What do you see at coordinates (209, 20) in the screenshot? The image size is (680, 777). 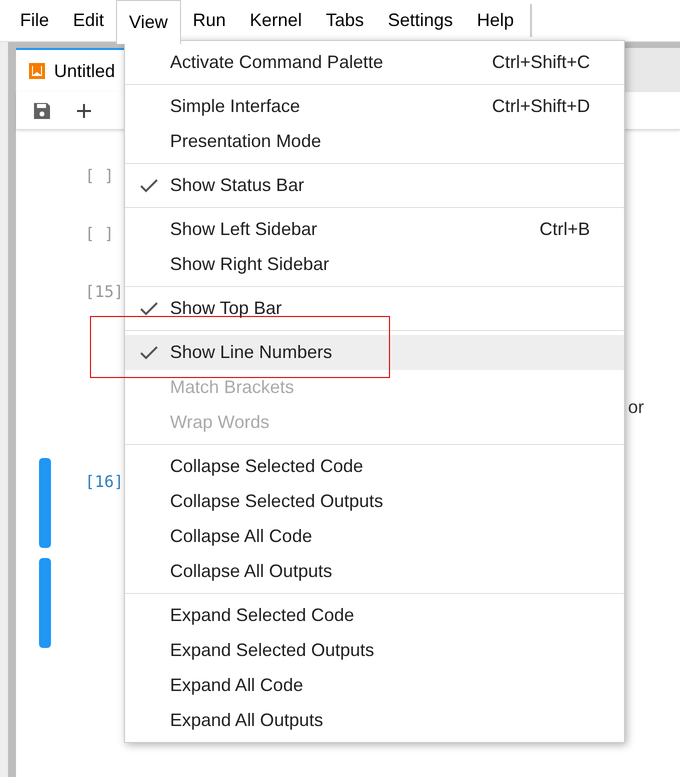 I see `menu-bar-item: Run` at bounding box center [209, 20].